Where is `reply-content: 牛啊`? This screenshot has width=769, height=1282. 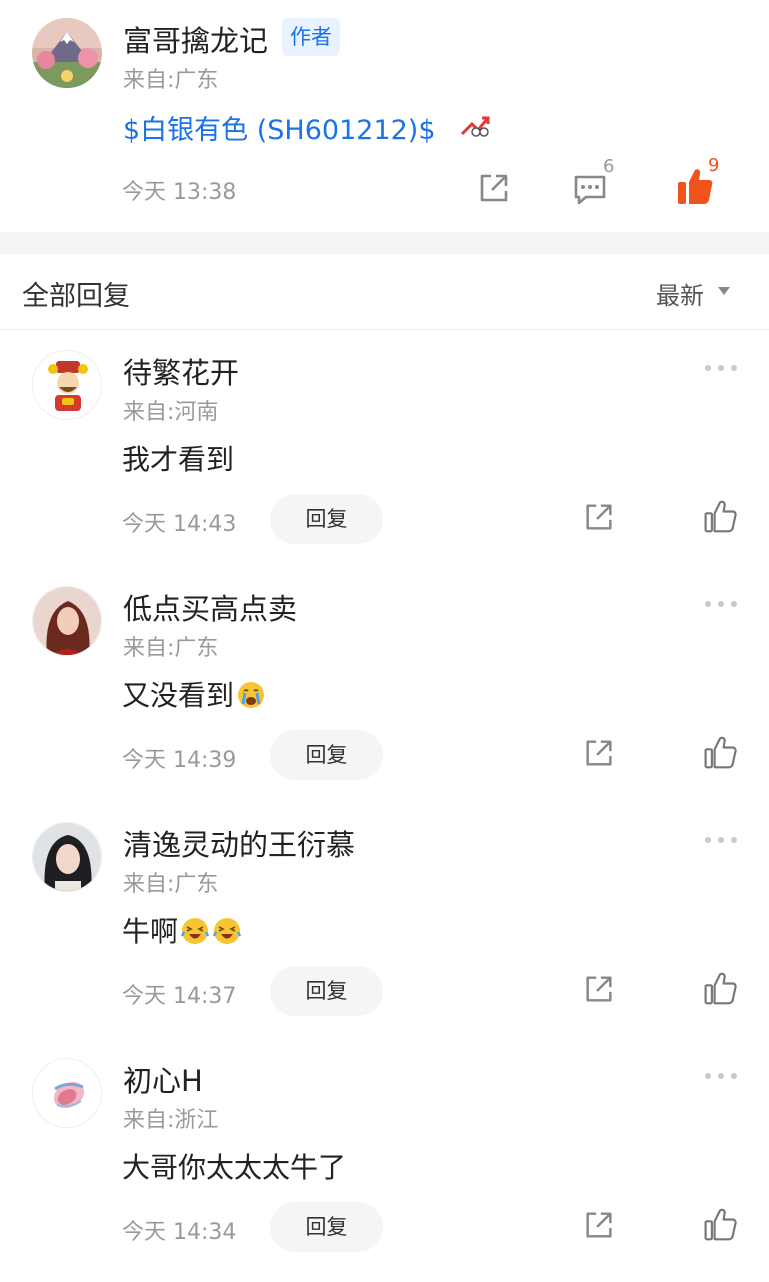
reply-content: 牛啊 is located at coordinates (182, 930).